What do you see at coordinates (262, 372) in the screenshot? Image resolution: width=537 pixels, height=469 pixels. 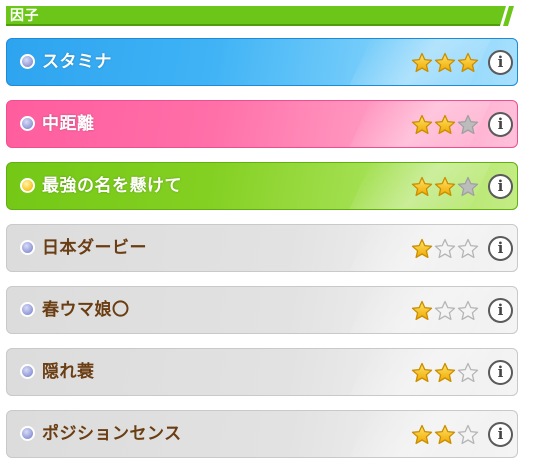 I see `factor-row: 隠れ蓑 i` at bounding box center [262, 372].